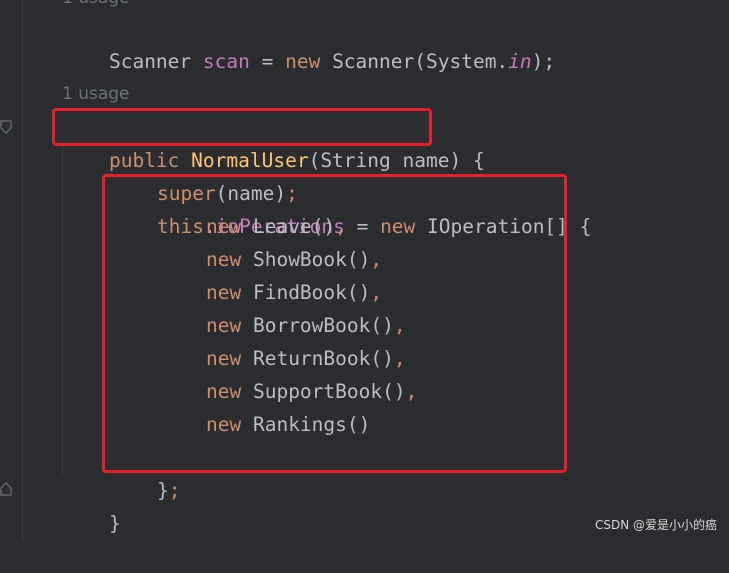 This screenshot has height=573, width=729. Describe the element at coordinates (174, 490) in the screenshot. I see `token-semicolon: ;` at that location.